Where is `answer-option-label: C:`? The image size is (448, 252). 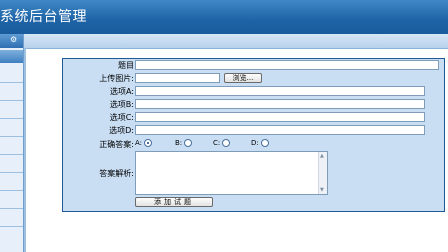
answer-option-label: C: is located at coordinates (217, 143).